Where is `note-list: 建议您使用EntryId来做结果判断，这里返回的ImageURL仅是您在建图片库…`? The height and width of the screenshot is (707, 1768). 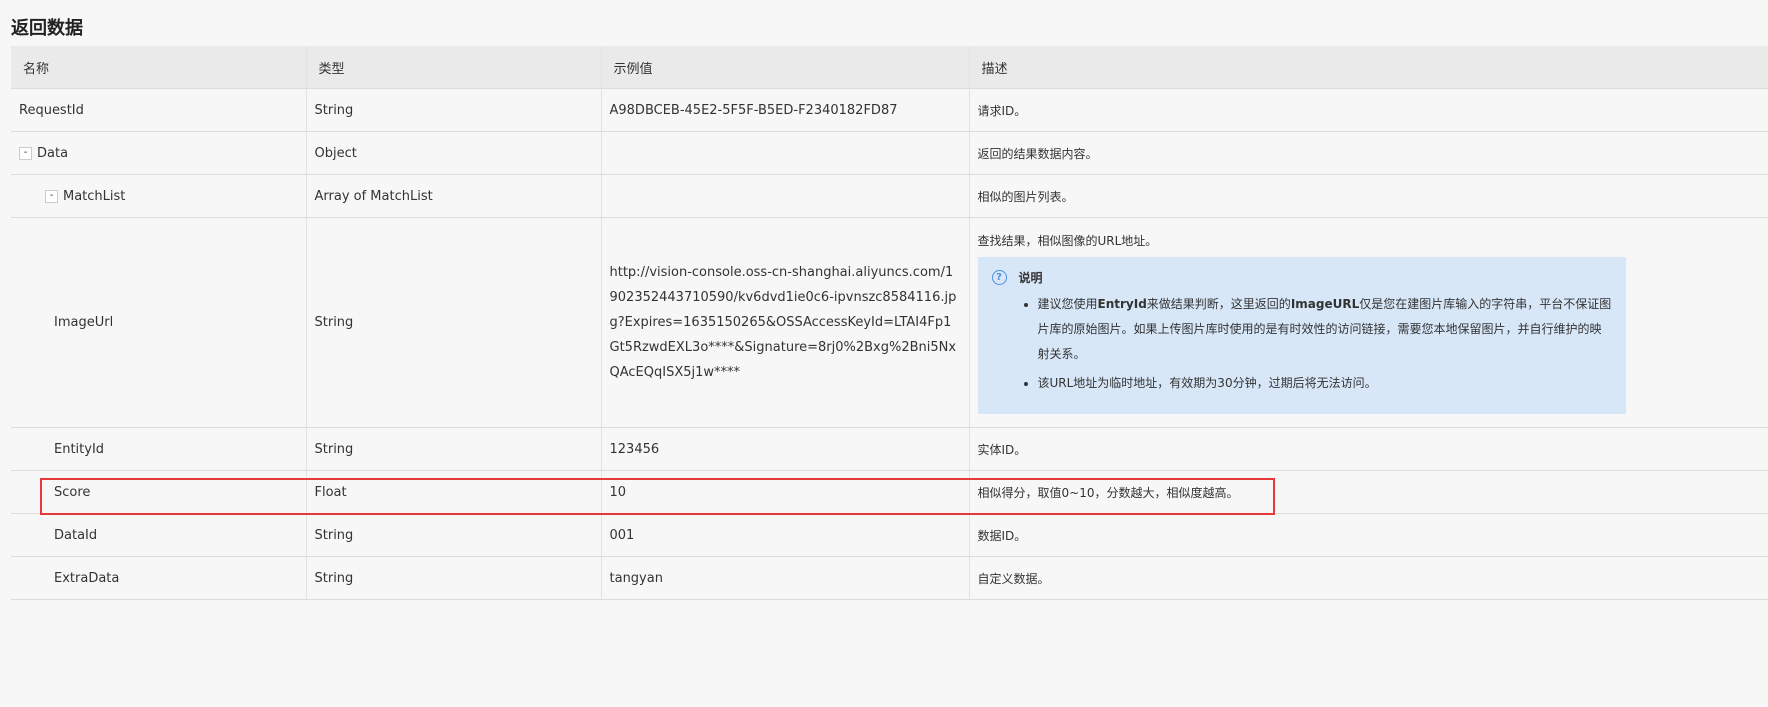
note-list: 建议您使用EntryId来做结果判断，这里返回的ImageURL仅是您在建图片库… is located at coordinates (1302, 344).